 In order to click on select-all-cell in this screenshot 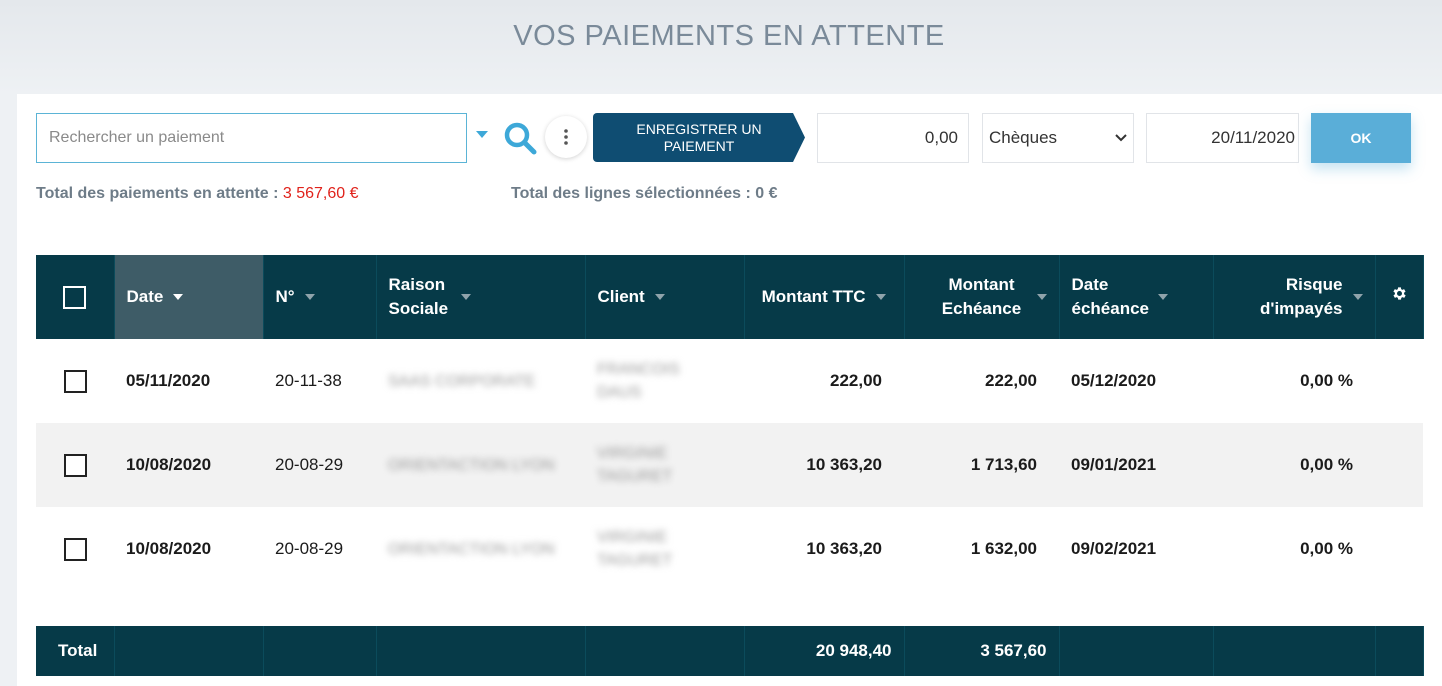, I will do `click(75, 297)`.